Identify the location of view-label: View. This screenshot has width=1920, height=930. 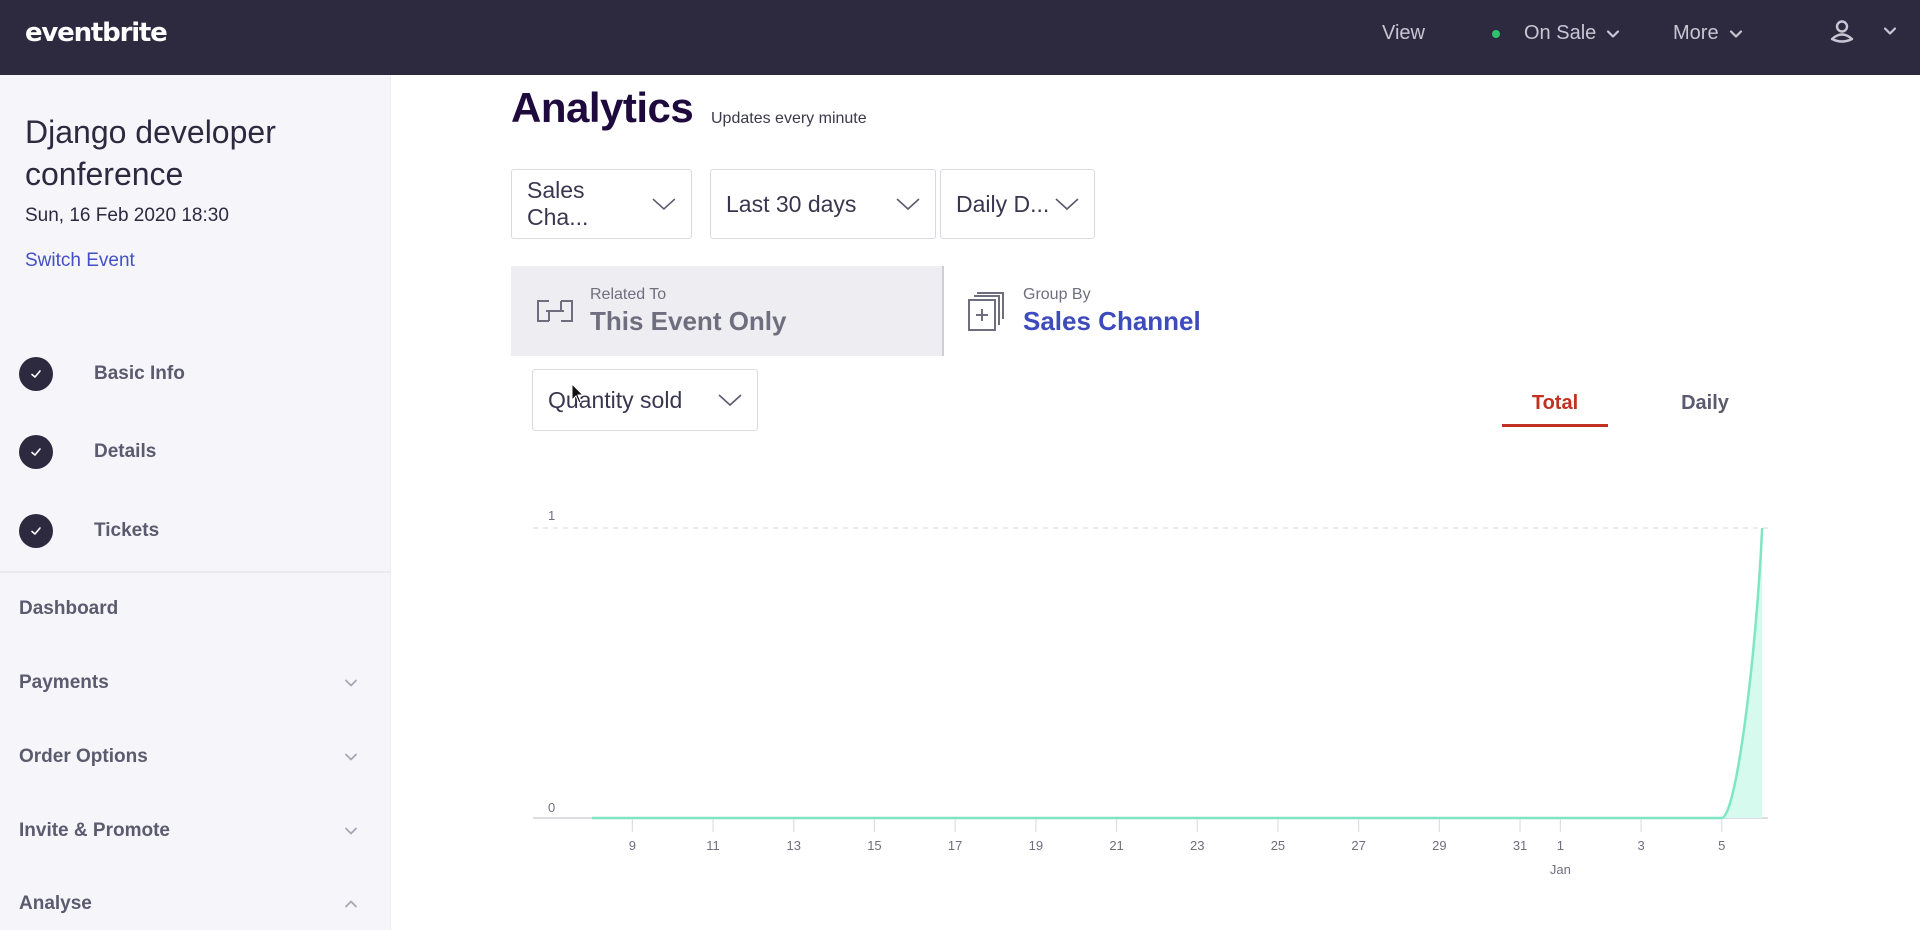
(1403, 33).